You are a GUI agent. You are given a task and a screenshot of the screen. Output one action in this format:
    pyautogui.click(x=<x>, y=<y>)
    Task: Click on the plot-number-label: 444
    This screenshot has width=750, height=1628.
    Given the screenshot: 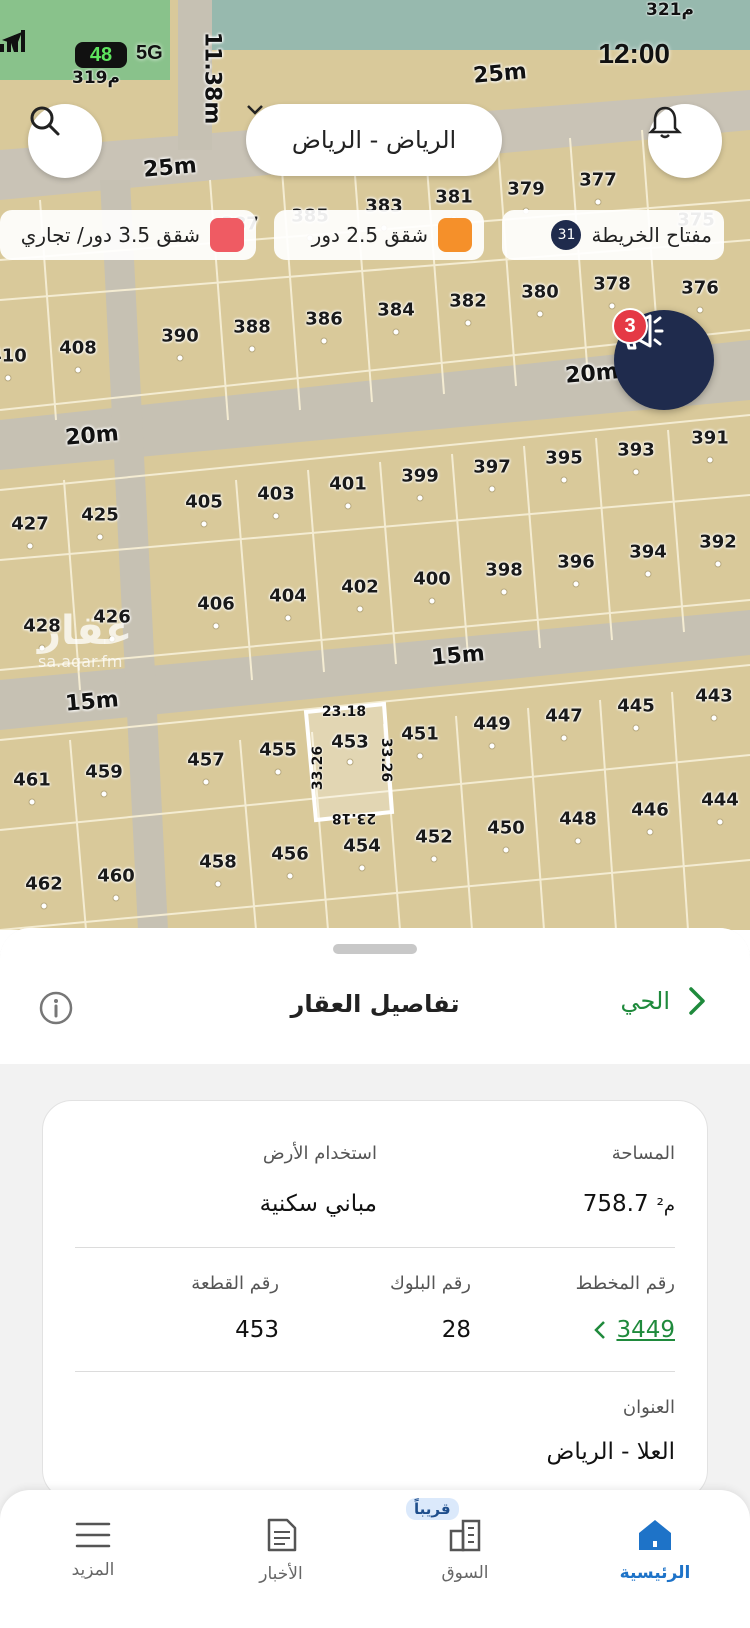 What is the action you would take?
    pyautogui.click(x=720, y=800)
    